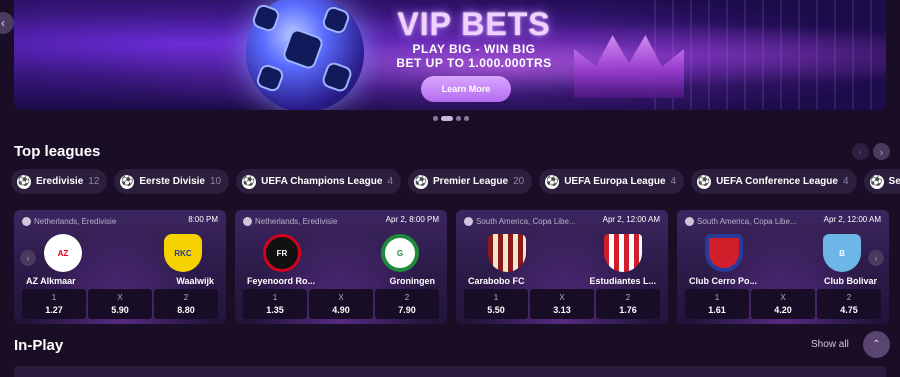 This screenshot has width=900, height=377. Describe the element at coordinates (850, 281) in the screenshot. I see `away-team: Club Bolivar` at that location.